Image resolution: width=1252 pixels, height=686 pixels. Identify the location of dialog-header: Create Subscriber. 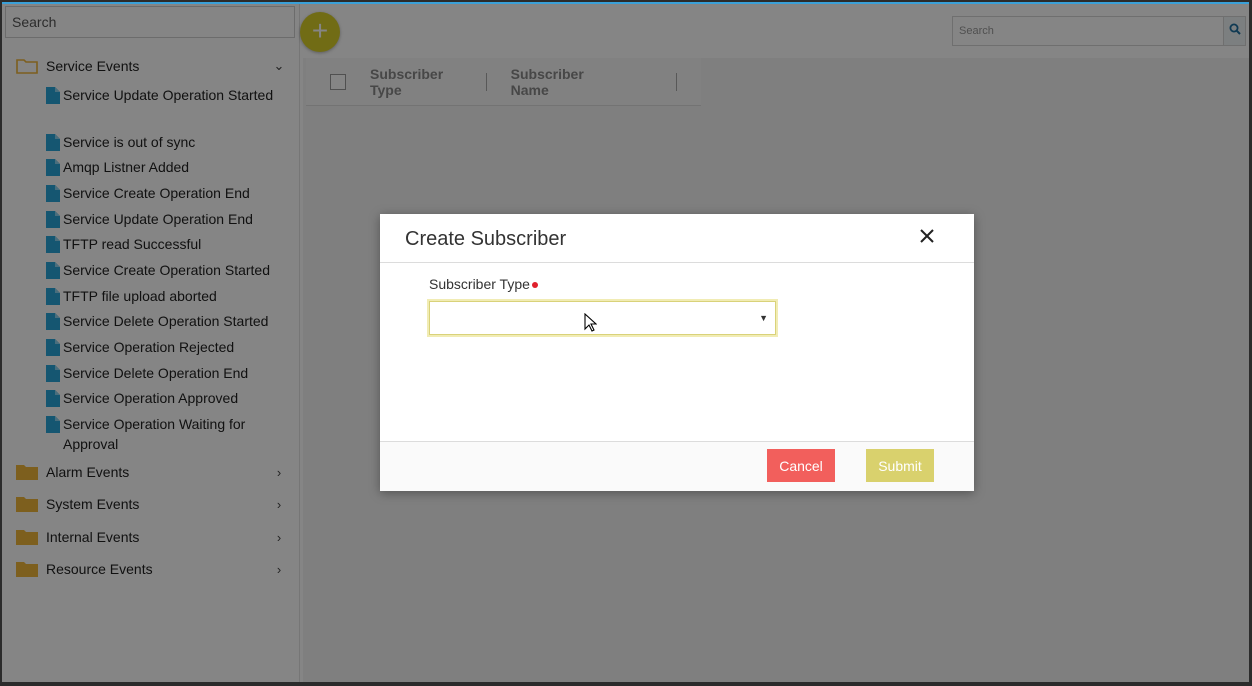
(677, 238).